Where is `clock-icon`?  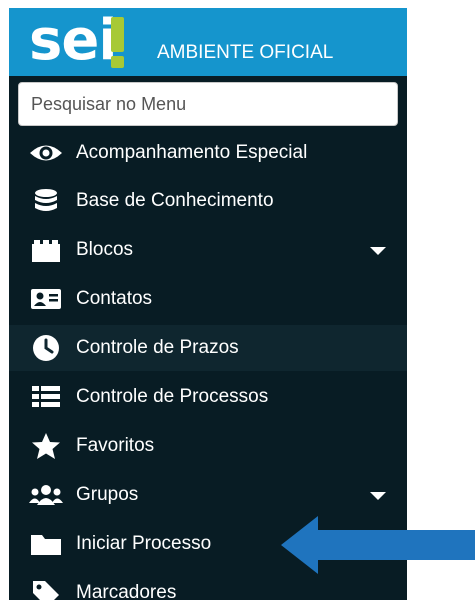 clock-icon is located at coordinates (46, 348).